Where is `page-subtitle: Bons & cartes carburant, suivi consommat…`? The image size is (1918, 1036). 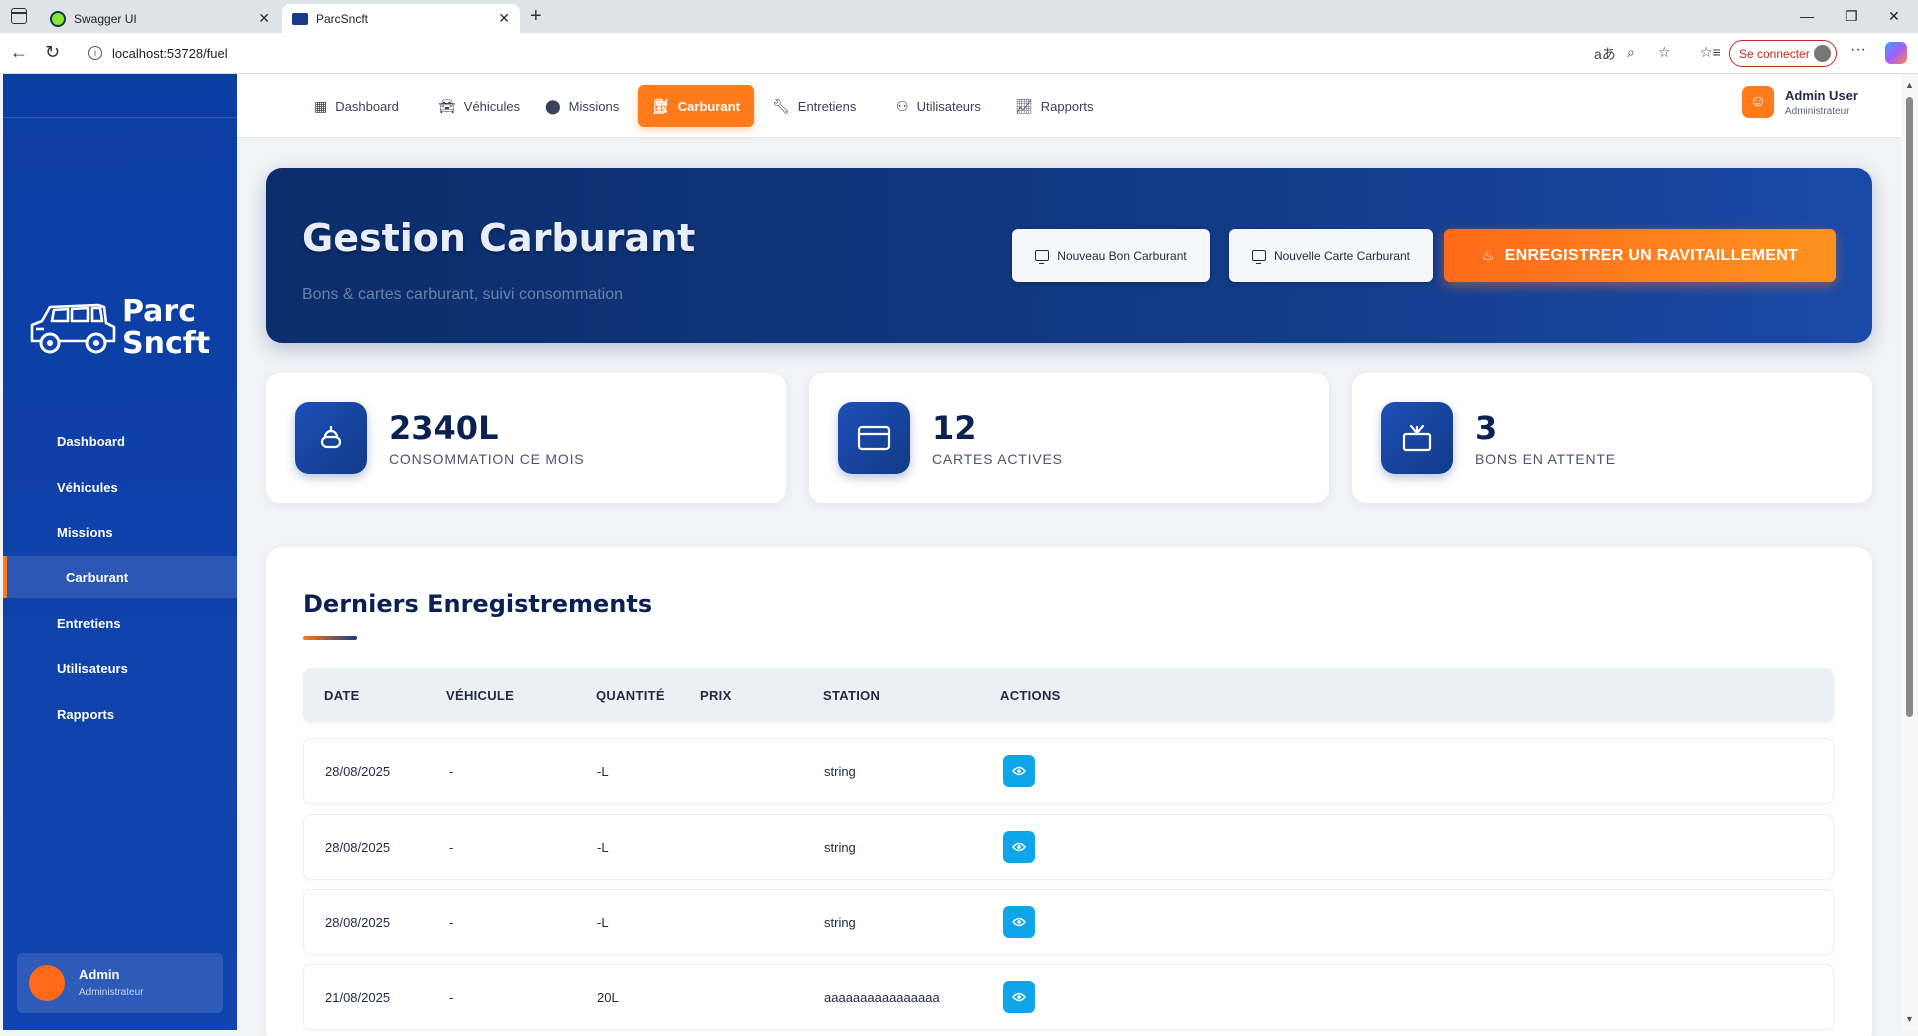 page-subtitle: Bons & cartes carburant, suivi consommat… is located at coordinates (463, 294).